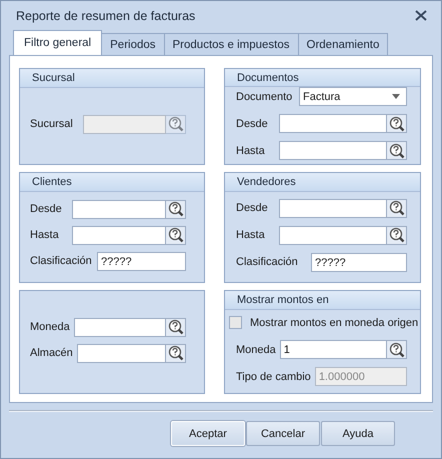 The width and height of the screenshot is (442, 459). Describe the element at coordinates (57, 42) in the screenshot. I see `tab: Filtro general` at that location.